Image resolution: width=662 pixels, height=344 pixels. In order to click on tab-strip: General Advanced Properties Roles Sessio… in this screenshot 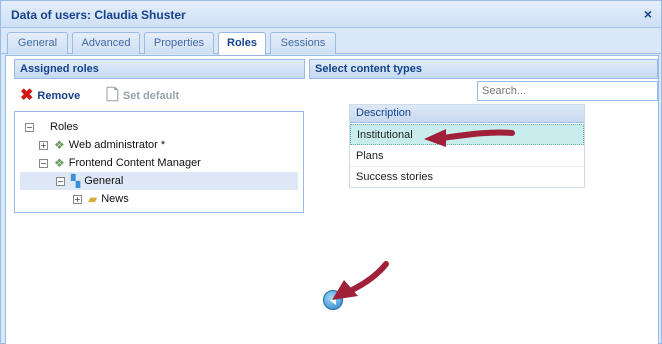, I will do `click(331, 41)`.